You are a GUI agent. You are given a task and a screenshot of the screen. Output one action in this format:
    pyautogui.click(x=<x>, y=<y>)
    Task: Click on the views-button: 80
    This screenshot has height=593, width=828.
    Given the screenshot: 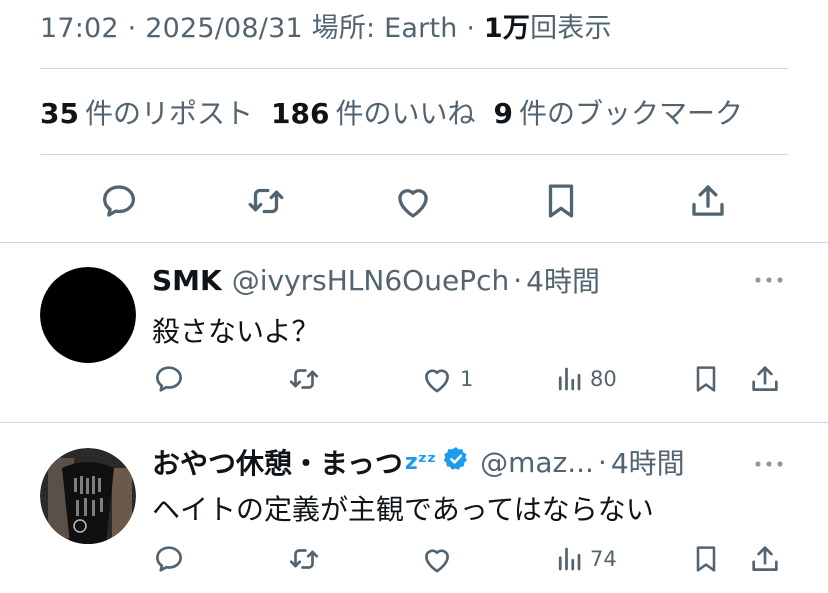 What is the action you would take?
    pyautogui.click(x=585, y=379)
    